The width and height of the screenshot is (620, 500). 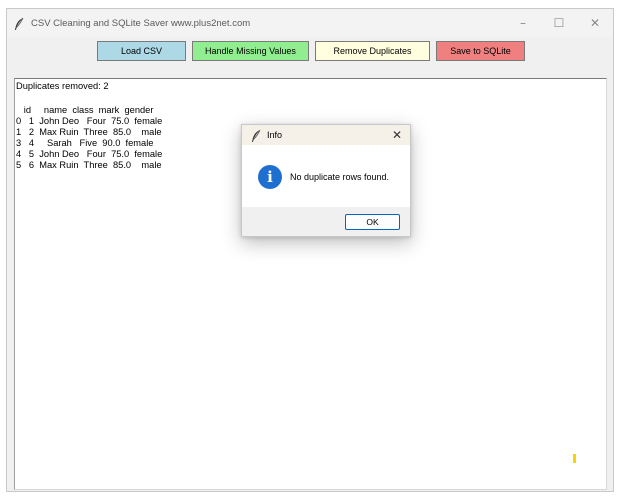 What do you see at coordinates (89, 121) in the screenshot?
I see `table-row: 0 1 John Deo Four 75.0 female` at bounding box center [89, 121].